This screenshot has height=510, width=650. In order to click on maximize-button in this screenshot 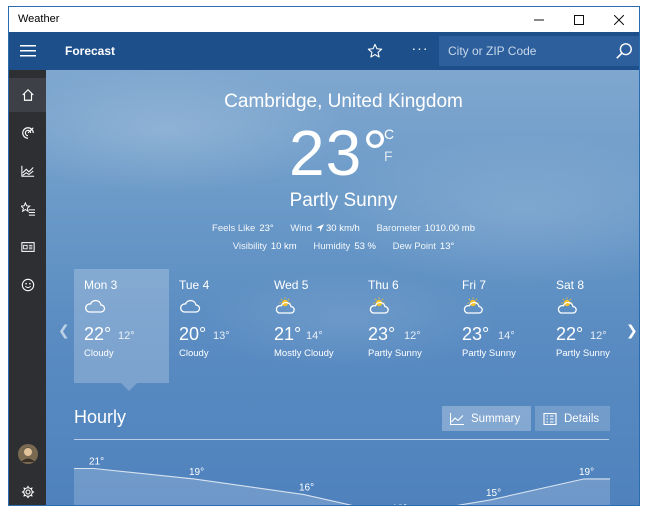, I will do `click(579, 19)`.